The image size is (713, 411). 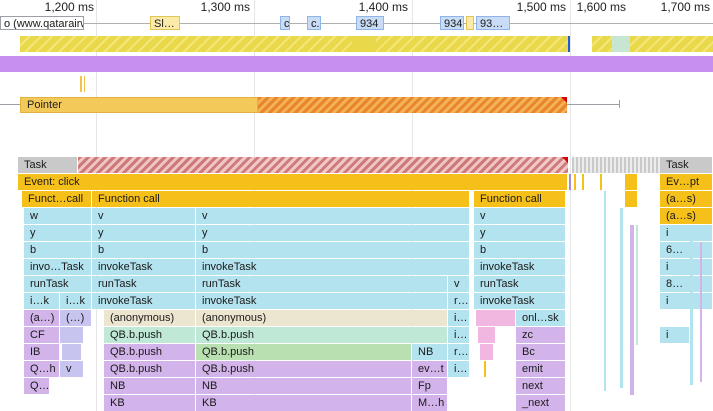 What do you see at coordinates (616, 165) in the screenshot?
I see `task-stripes` at bounding box center [616, 165].